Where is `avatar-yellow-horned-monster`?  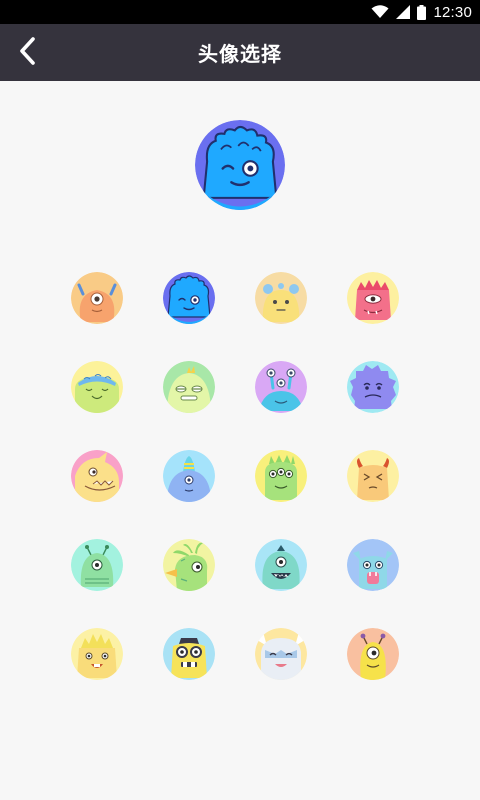
avatar-yellow-horned-monster is located at coordinates (373, 476).